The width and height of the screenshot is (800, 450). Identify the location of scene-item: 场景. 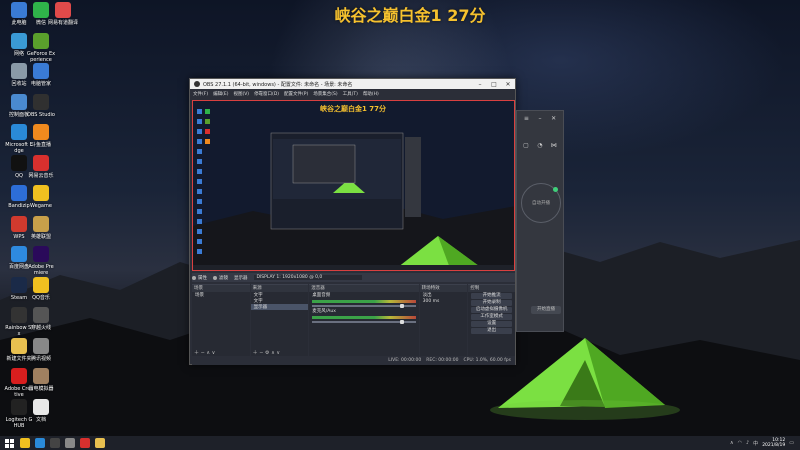
(221, 295).